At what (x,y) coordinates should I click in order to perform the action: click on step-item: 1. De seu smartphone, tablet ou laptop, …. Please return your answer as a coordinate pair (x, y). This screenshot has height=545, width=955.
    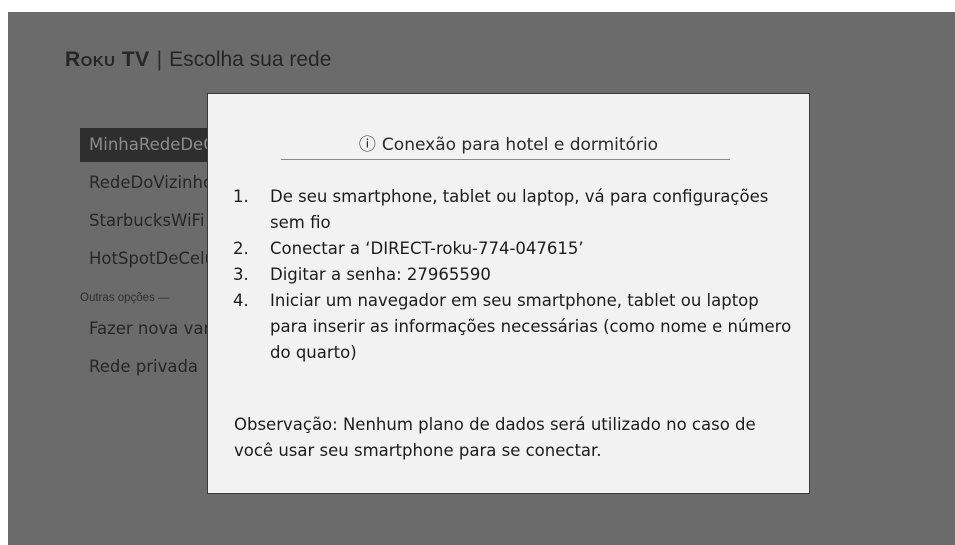
    Looking at the image, I should click on (510, 210).